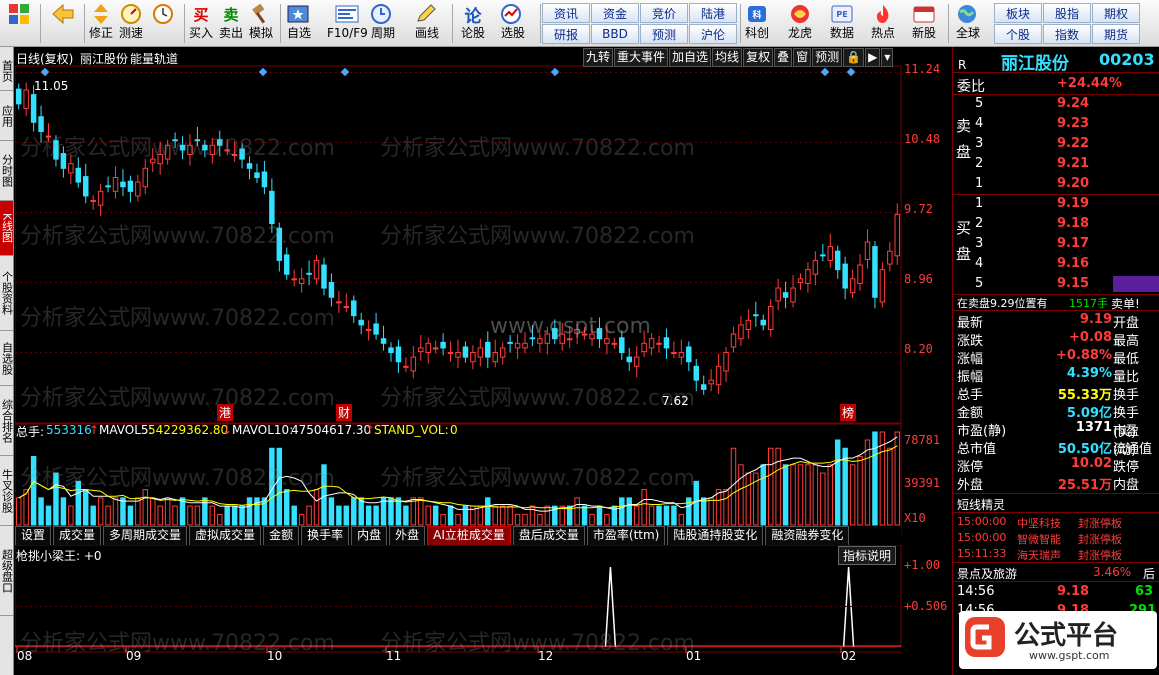 The width and height of the screenshot is (1159, 675). I want to click on bbd-button: BBD, so click(615, 34).